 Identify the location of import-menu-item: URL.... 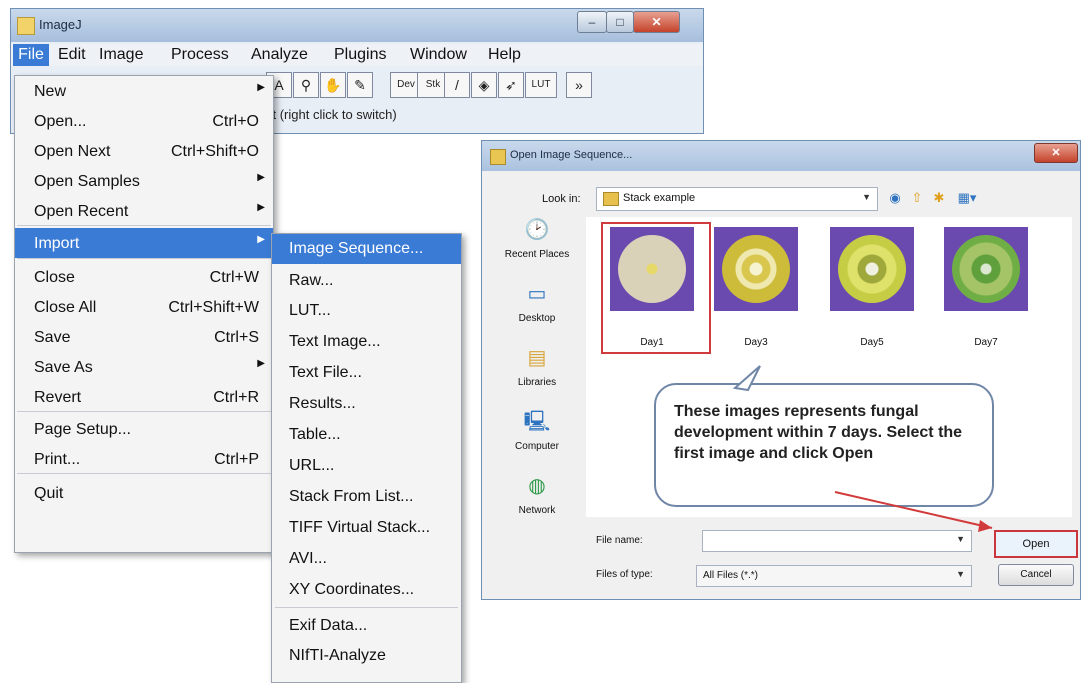
(366, 466).